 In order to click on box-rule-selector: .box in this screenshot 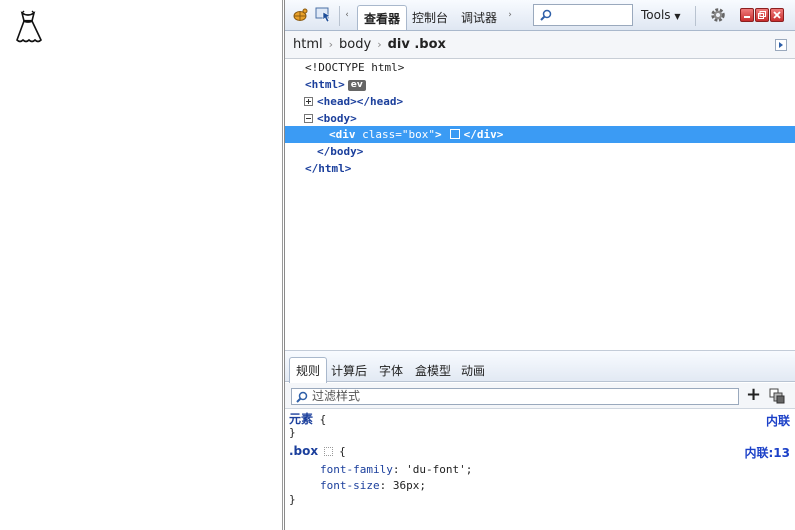, I will do `click(303, 451)`.